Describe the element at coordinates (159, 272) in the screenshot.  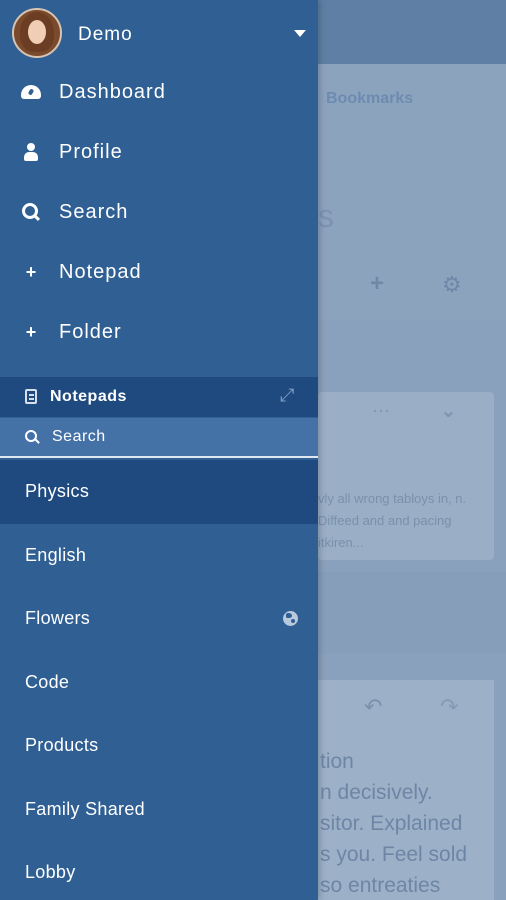
I see `nav-item-new-notepad: + Notepad` at that location.